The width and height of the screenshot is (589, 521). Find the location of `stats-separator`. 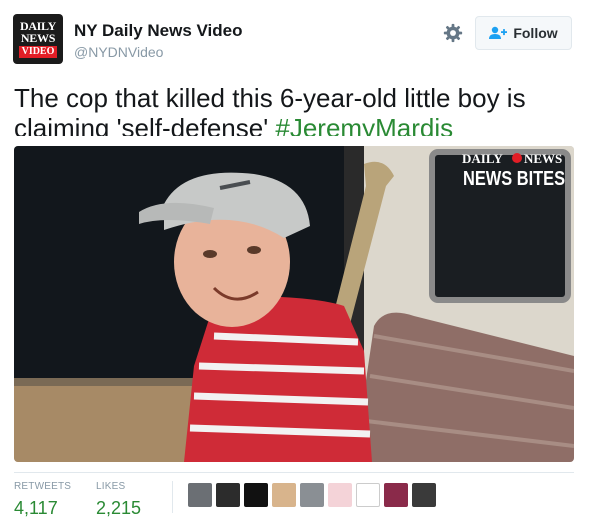

stats-separator is located at coordinates (172, 497).